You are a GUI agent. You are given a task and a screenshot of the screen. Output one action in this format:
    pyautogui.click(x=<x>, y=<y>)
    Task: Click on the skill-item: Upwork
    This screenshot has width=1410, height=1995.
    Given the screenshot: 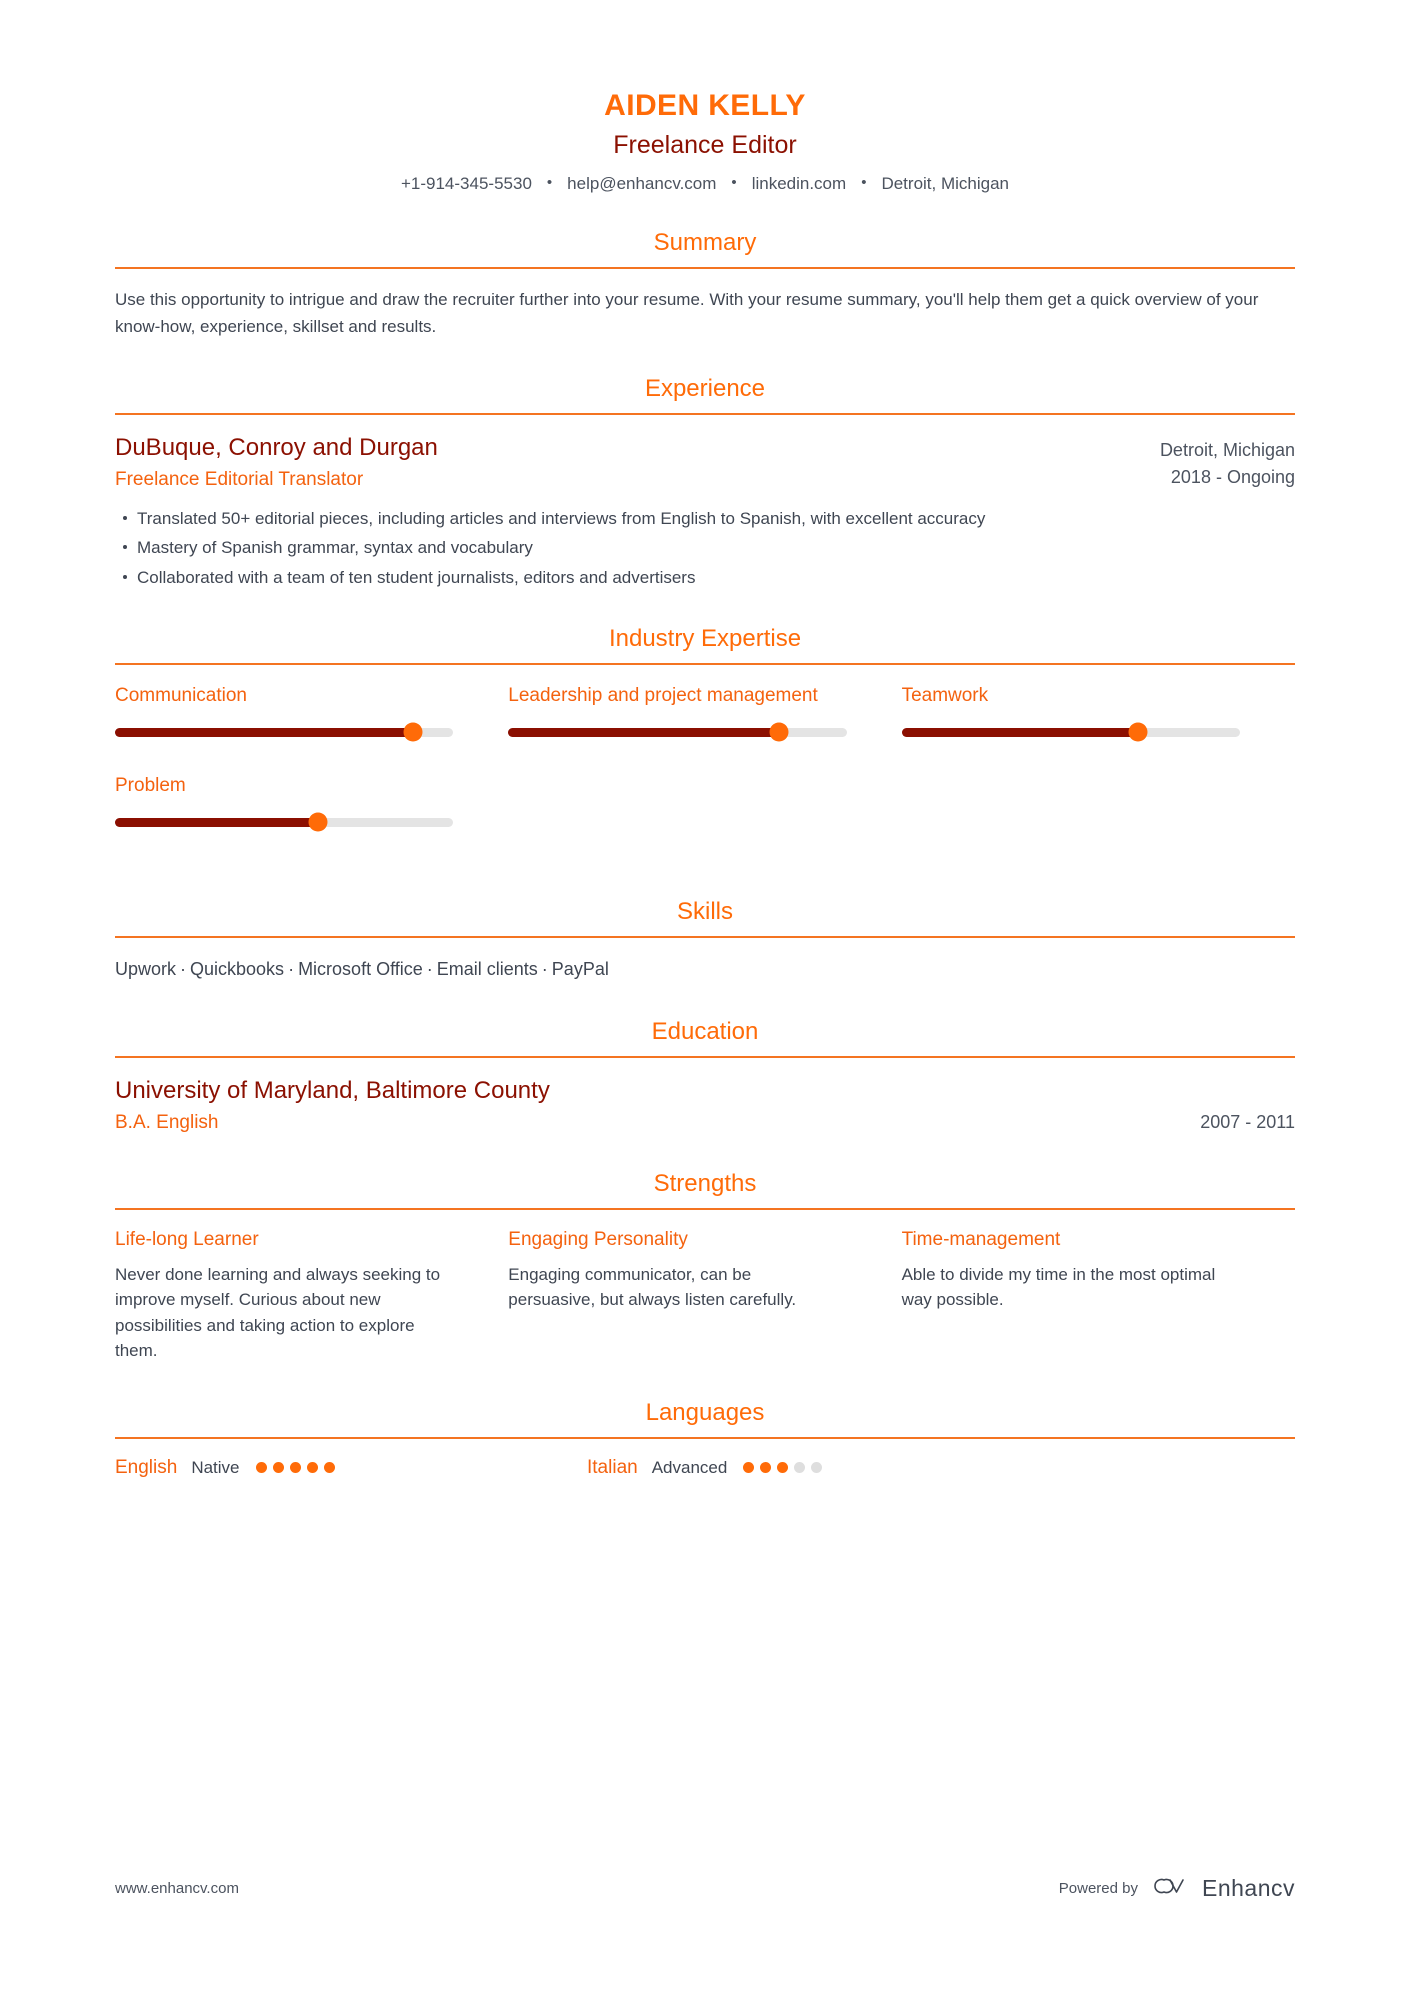 What is the action you would take?
    pyautogui.click(x=146, y=969)
    